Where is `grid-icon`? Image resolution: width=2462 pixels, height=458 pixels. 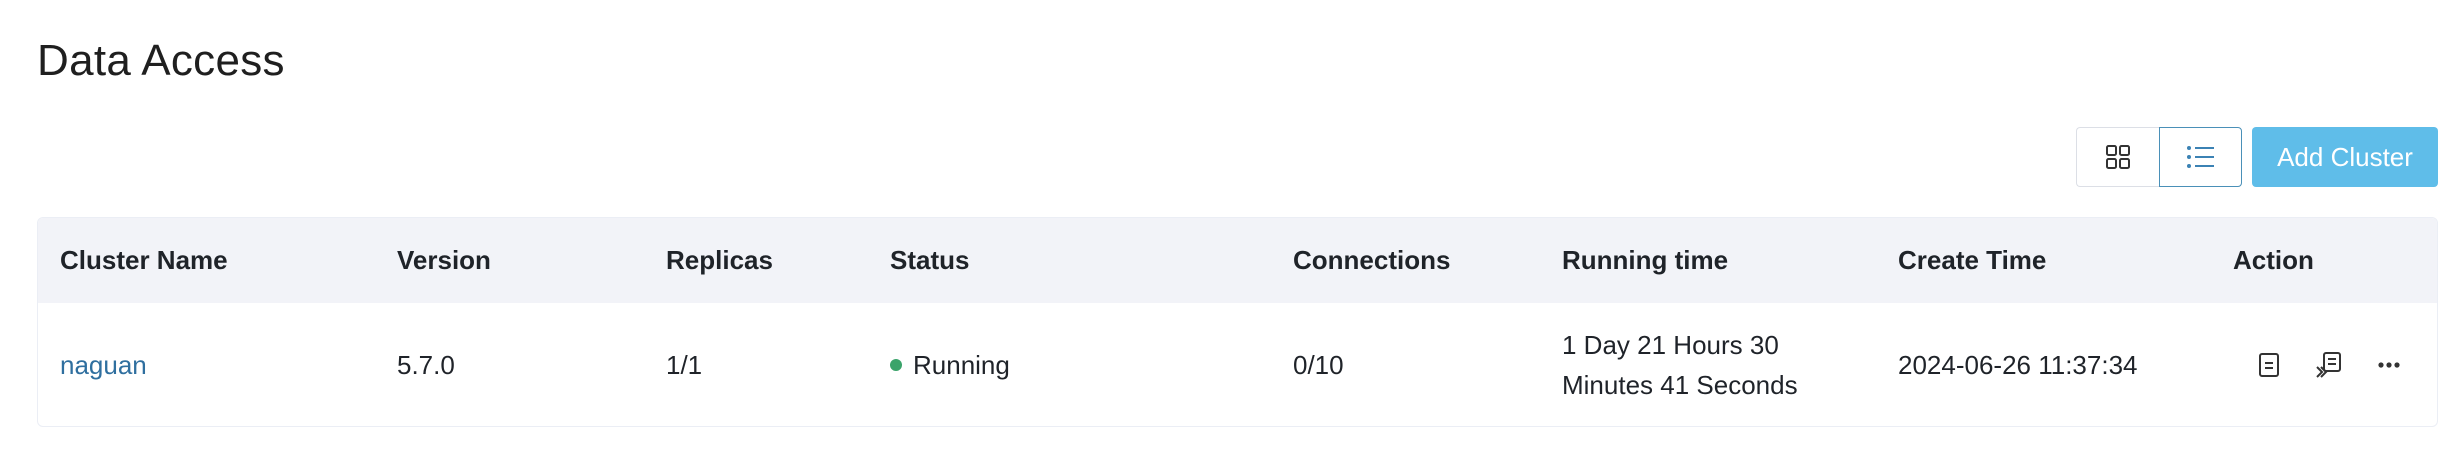
grid-icon is located at coordinates (2118, 157).